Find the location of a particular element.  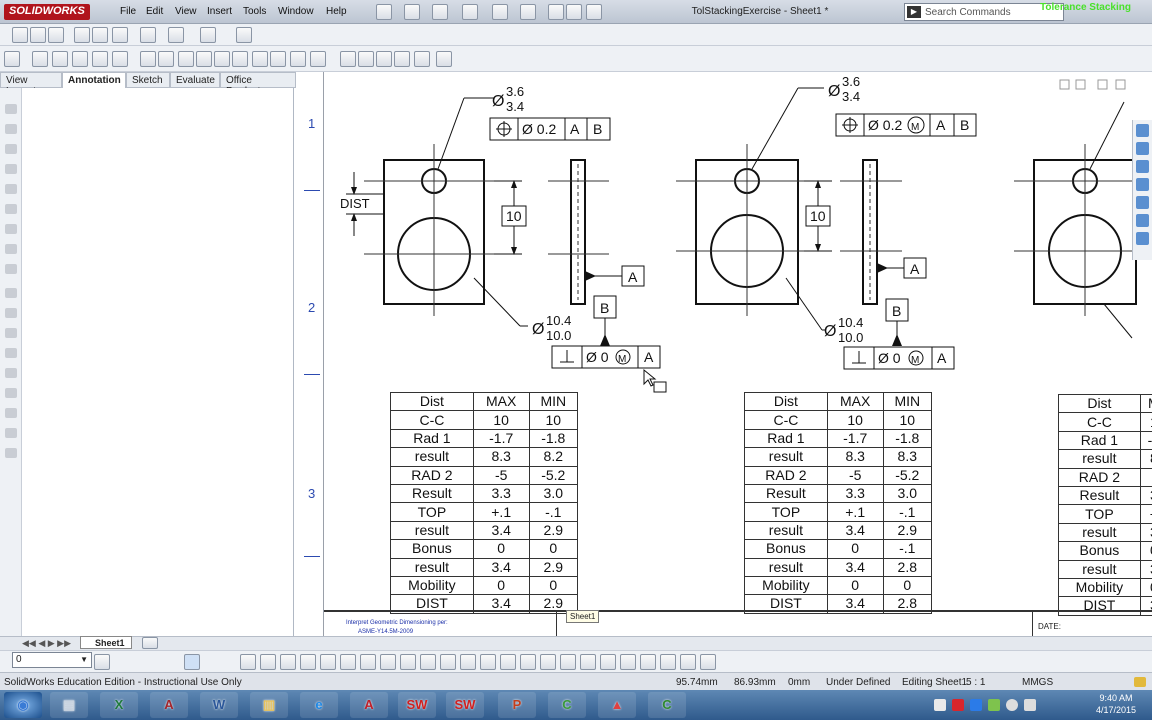

table-cell: -1 is located at coordinates (1145, 440).